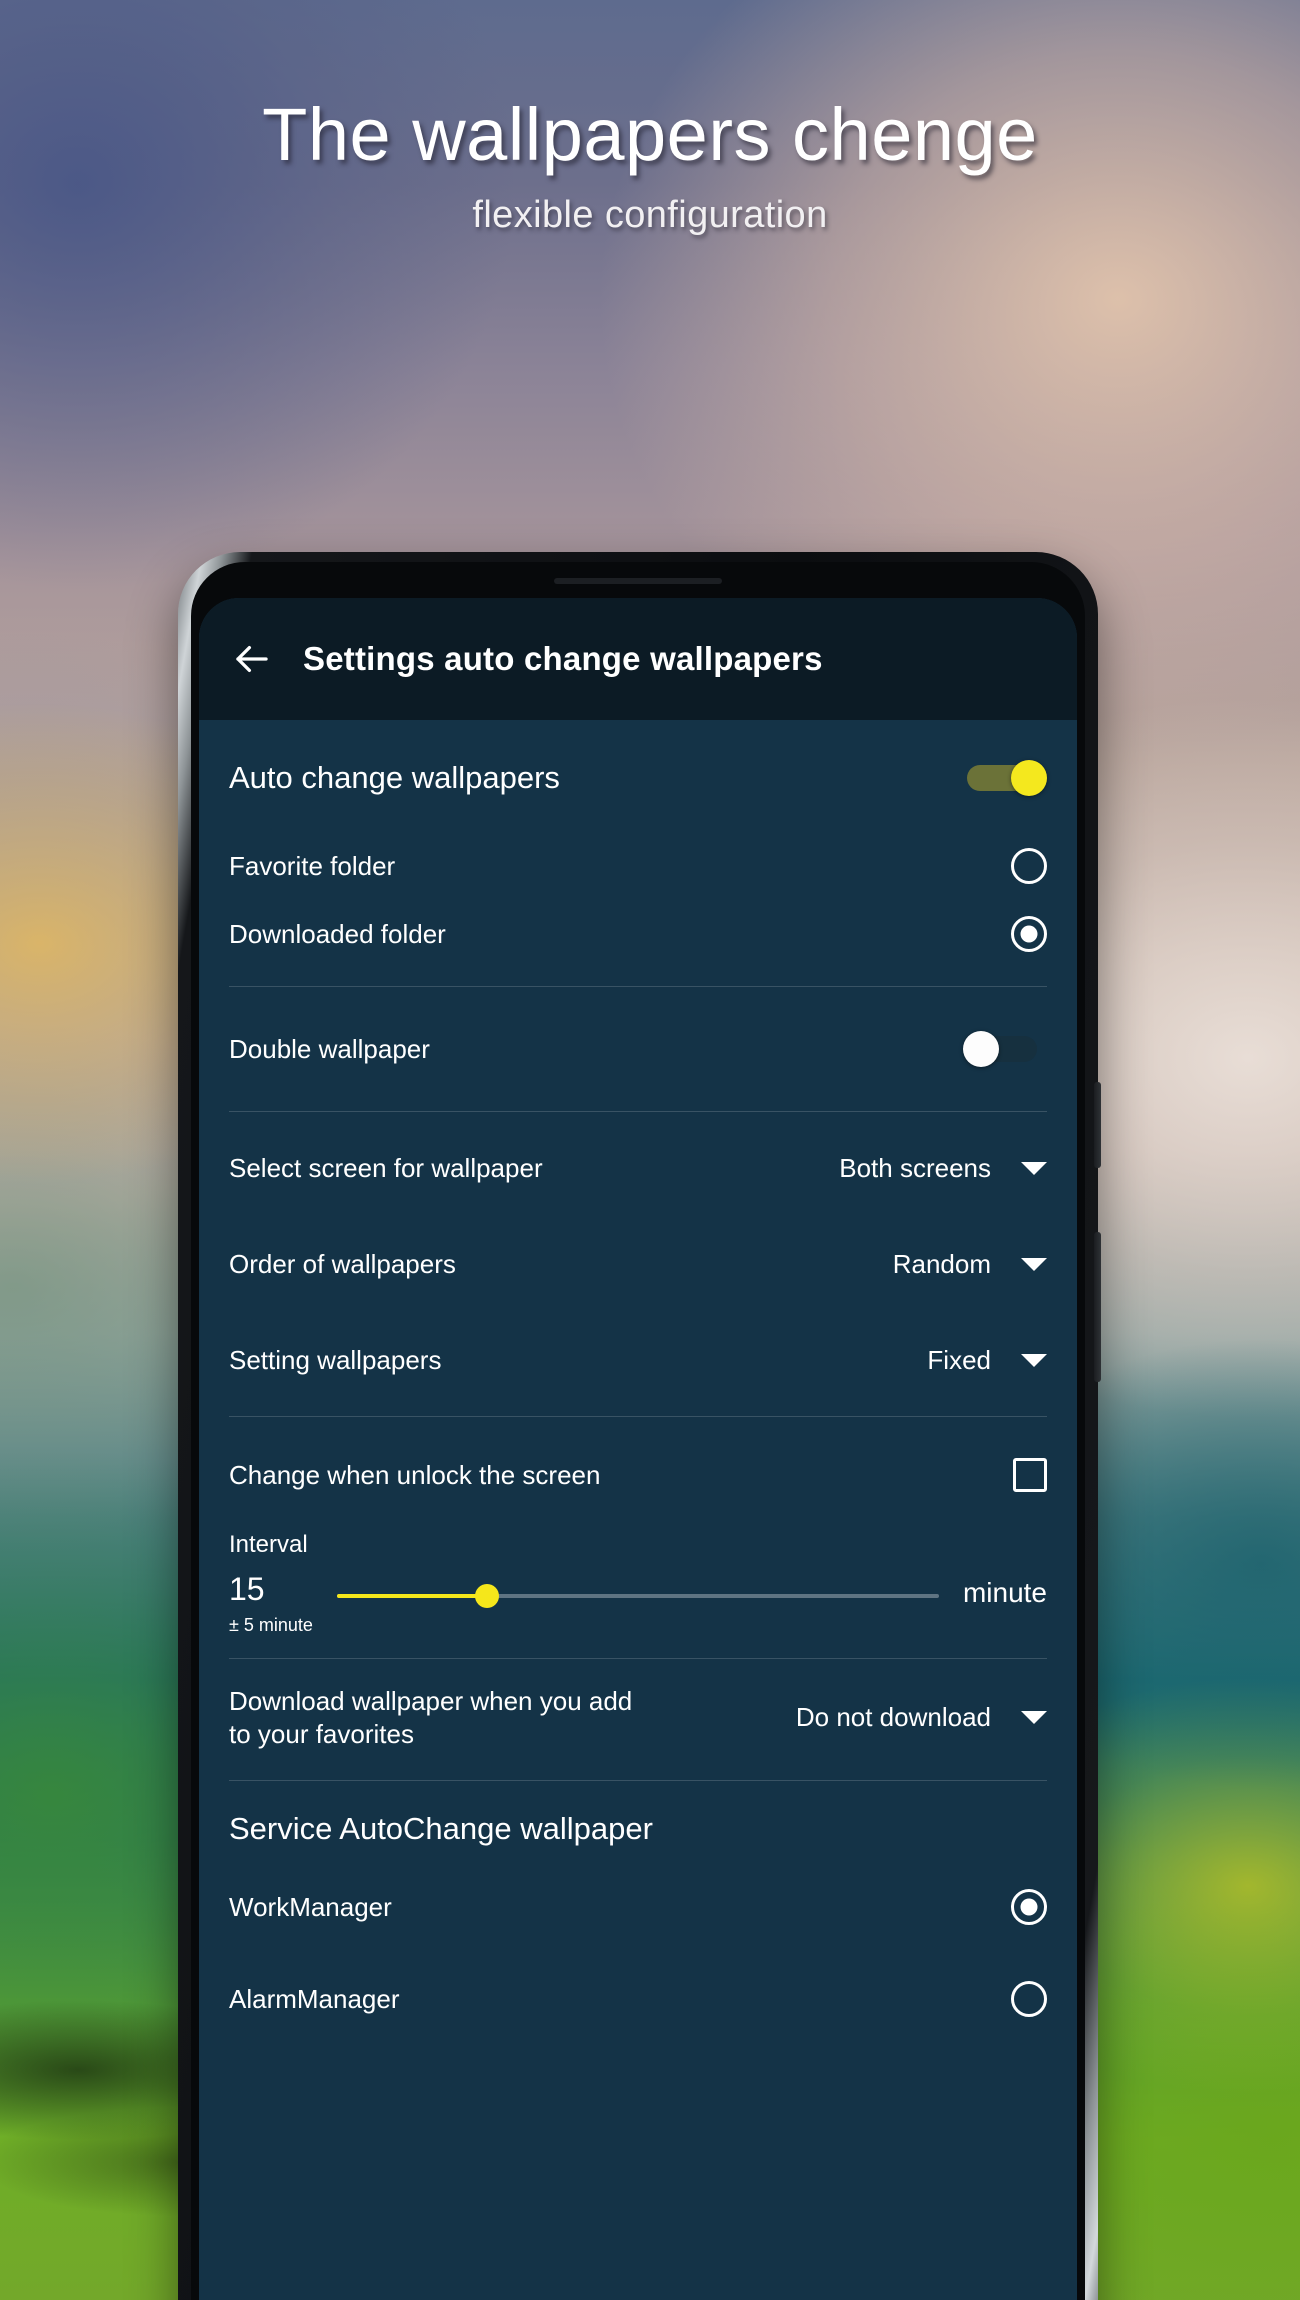 The height and width of the screenshot is (2300, 1300). What do you see at coordinates (563, 658) in the screenshot?
I see `page-title: Settings auto change wallpapers` at bounding box center [563, 658].